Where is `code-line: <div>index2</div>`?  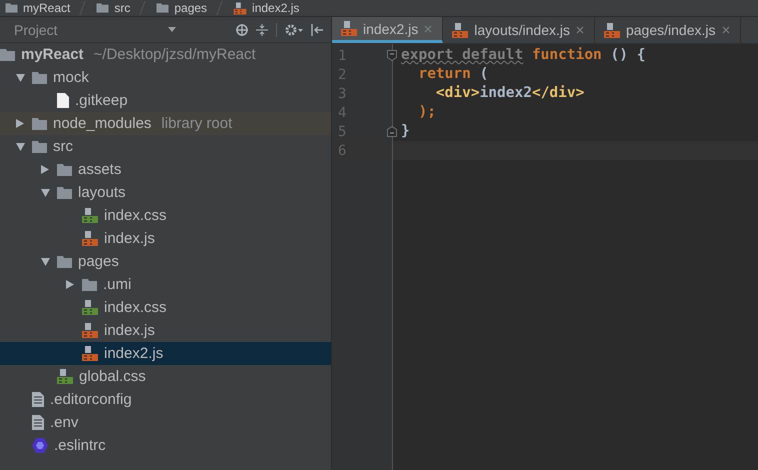
code-line: <div>index2</div> is located at coordinates (510, 93).